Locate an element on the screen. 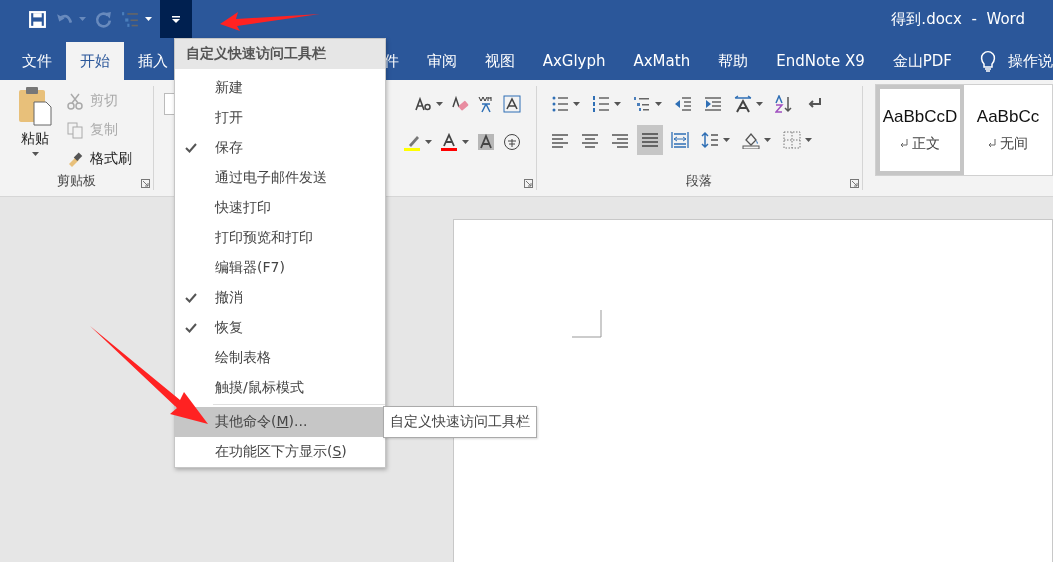  ribbon-button: 格式刷 is located at coordinates (99, 158).